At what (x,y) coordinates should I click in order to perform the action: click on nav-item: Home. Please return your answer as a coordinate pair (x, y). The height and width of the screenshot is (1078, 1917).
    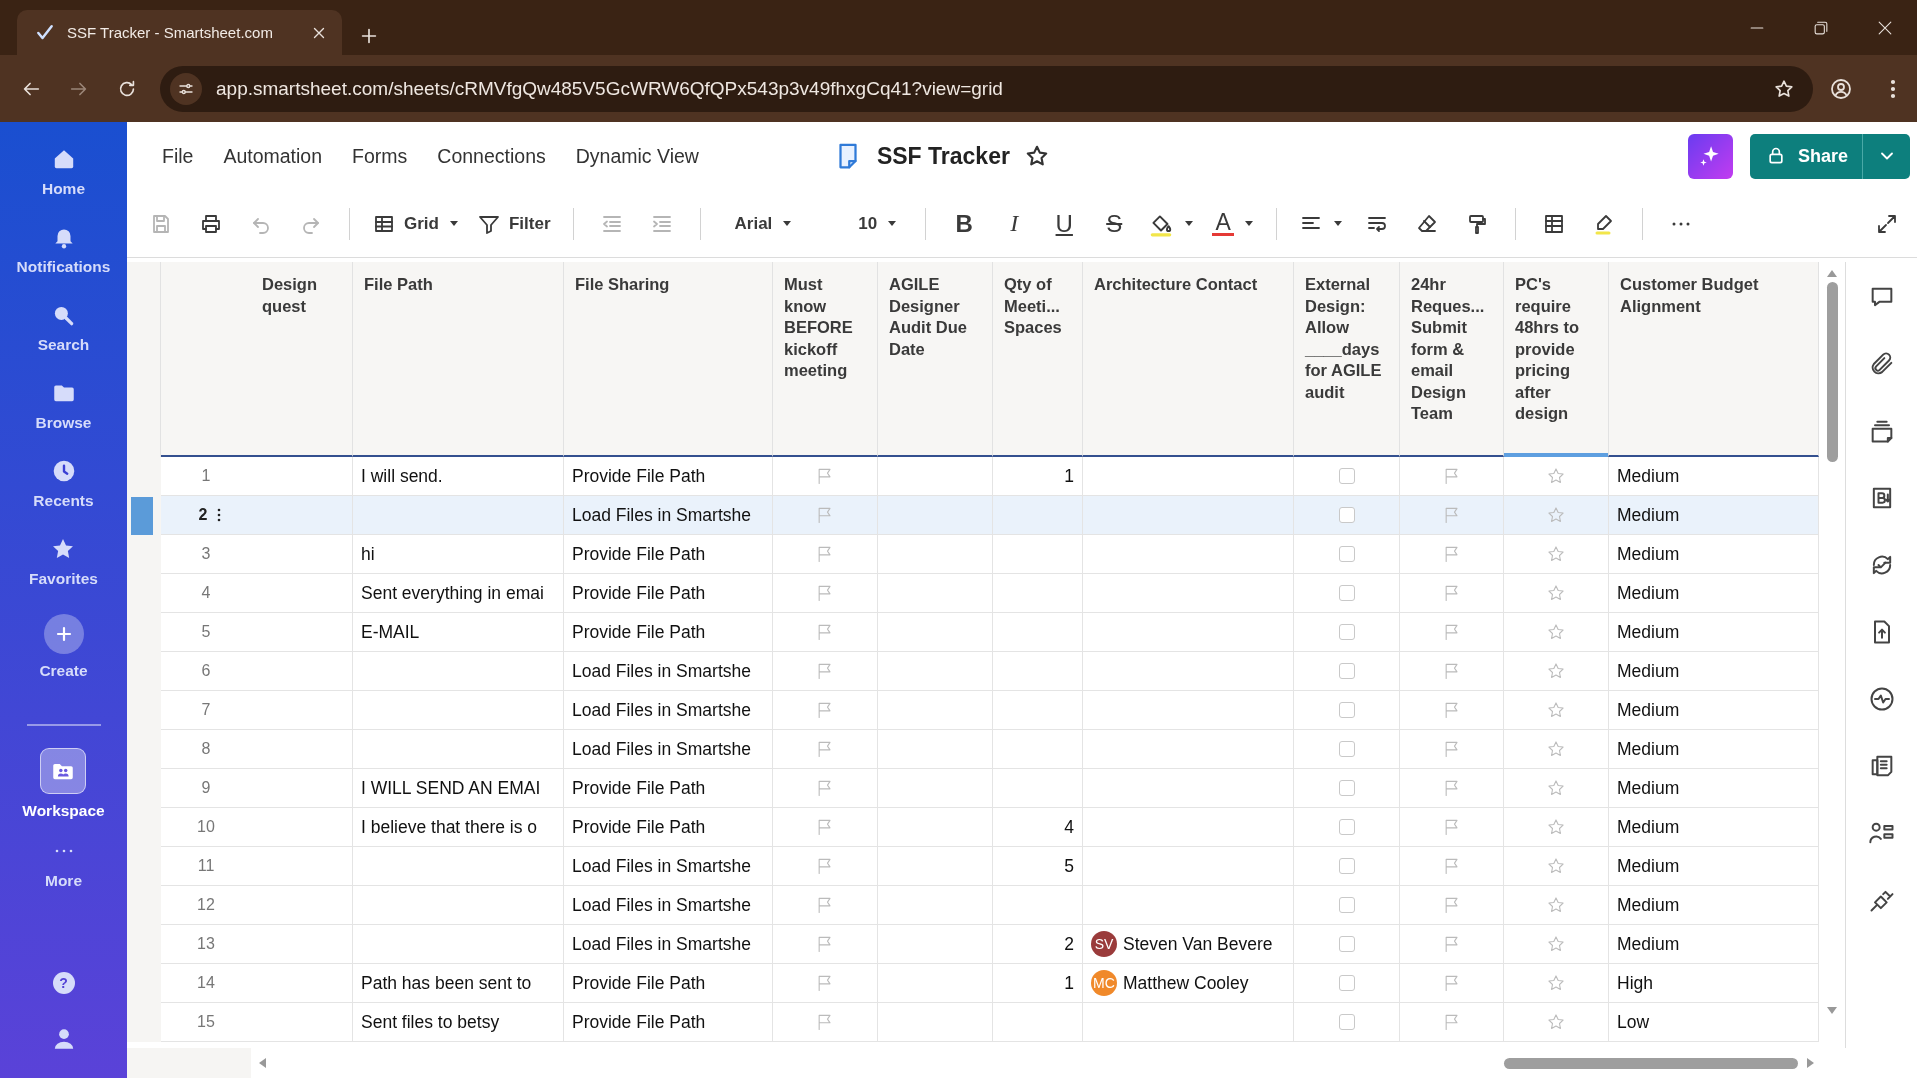
    Looking at the image, I should click on (63, 185).